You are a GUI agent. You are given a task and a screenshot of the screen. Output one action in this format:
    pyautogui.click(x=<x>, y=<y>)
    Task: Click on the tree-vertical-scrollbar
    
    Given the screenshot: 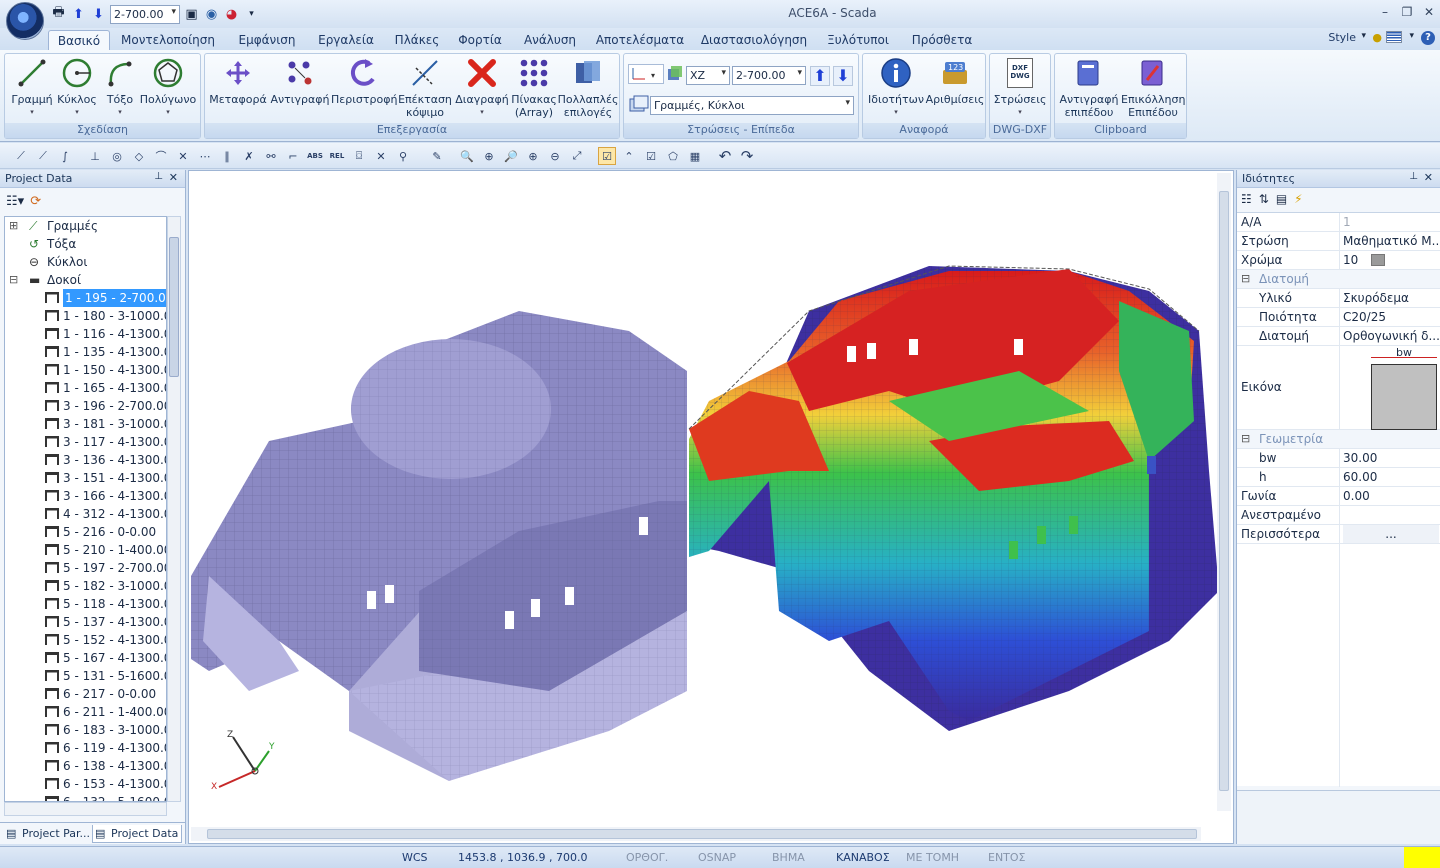 What is the action you would take?
    pyautogui.click(x=174, y=509)
    